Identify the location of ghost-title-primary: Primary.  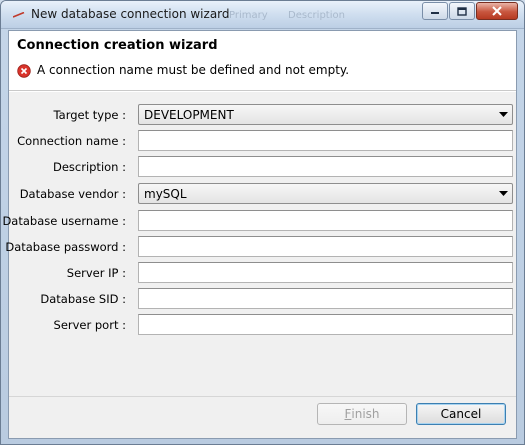
(248, 15).